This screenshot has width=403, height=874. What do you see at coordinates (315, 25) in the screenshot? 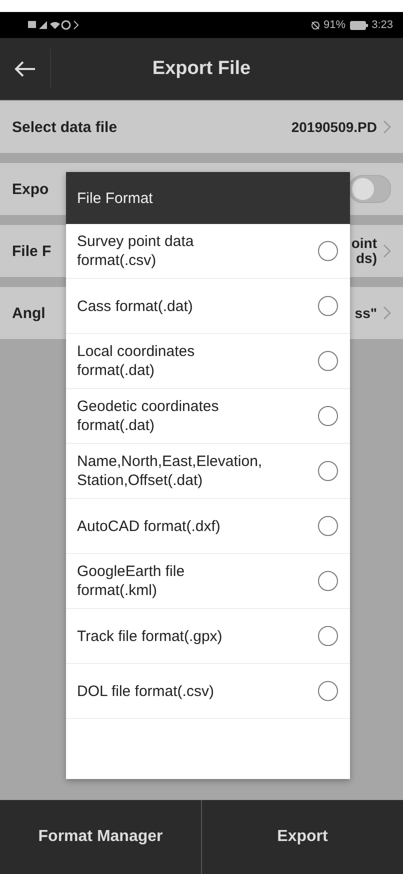
I see `mute-icon` at bounding box center [315, 25].